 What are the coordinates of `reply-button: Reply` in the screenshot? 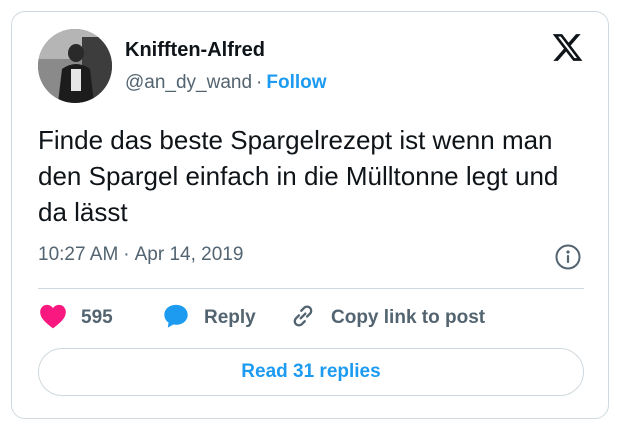 It's located at (209, 318).